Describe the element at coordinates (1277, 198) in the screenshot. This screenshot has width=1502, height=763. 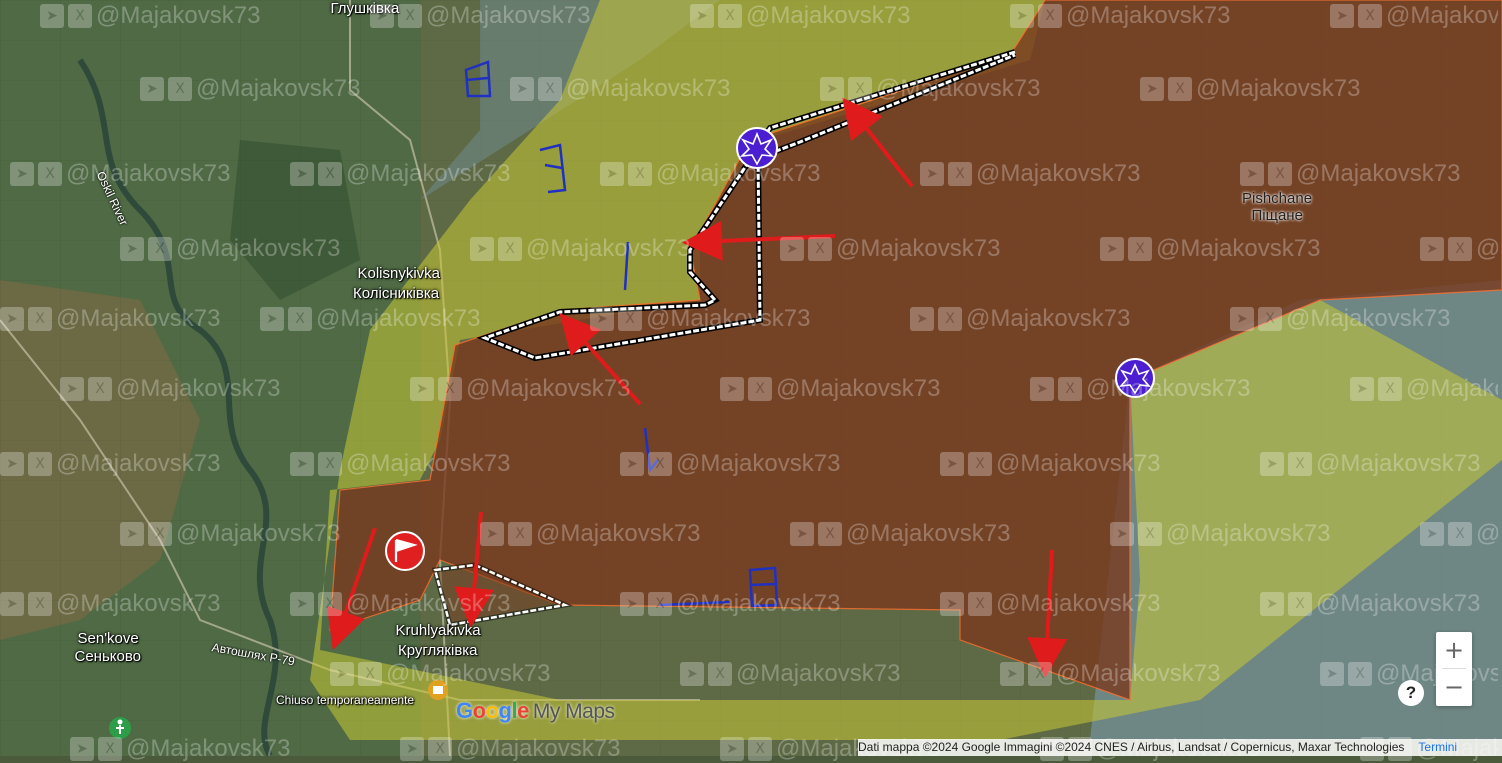
I see `place-label: Pishchane` at that location.